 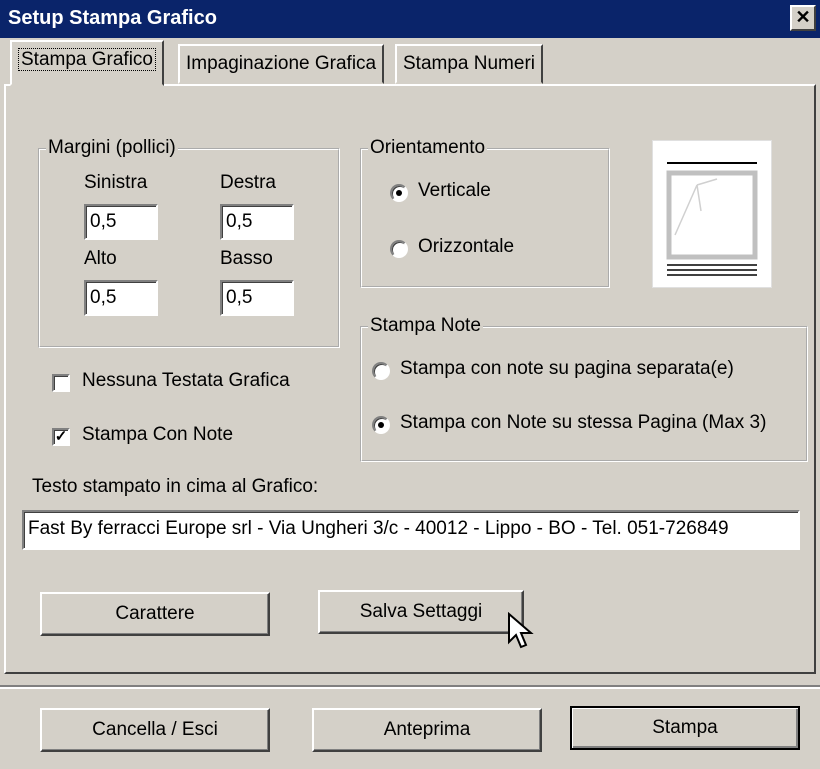 I want to click on bottom-margin-input, so click(x=257, y=298).